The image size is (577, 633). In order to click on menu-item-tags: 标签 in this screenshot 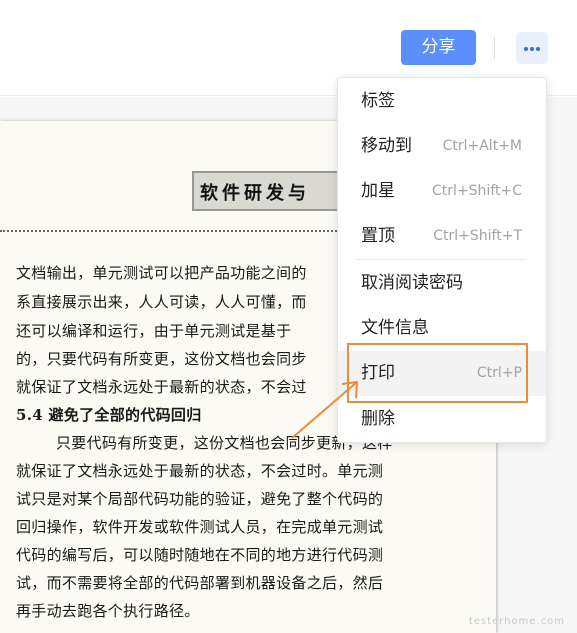, I will do `click(442, 101)`.